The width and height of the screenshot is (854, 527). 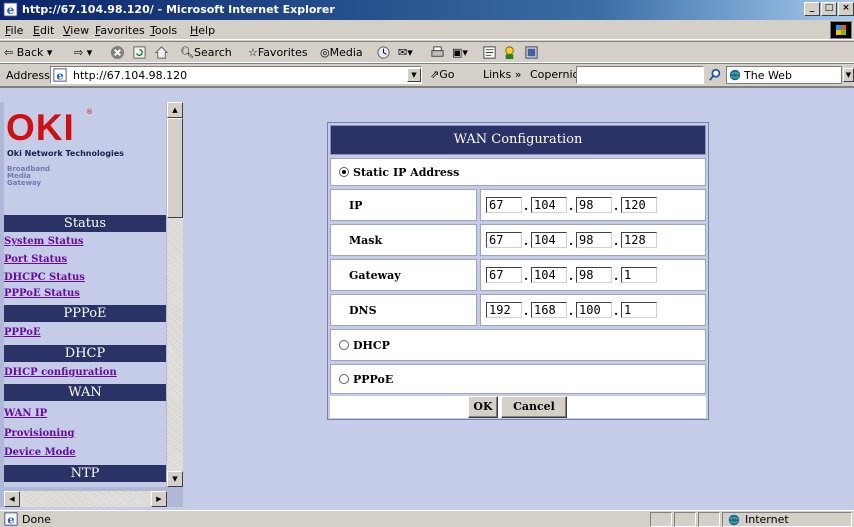 What do you see at coordinates (489, 52) in the screenshot?
I see `discuss-icon` at bounding box center [489, 52].